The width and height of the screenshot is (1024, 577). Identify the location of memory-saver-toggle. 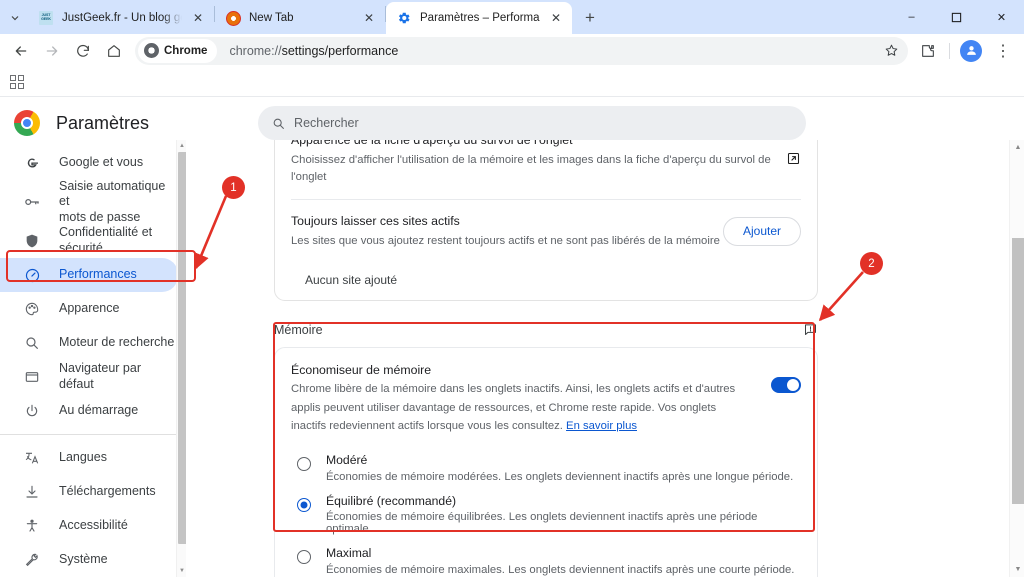
(786, 385).